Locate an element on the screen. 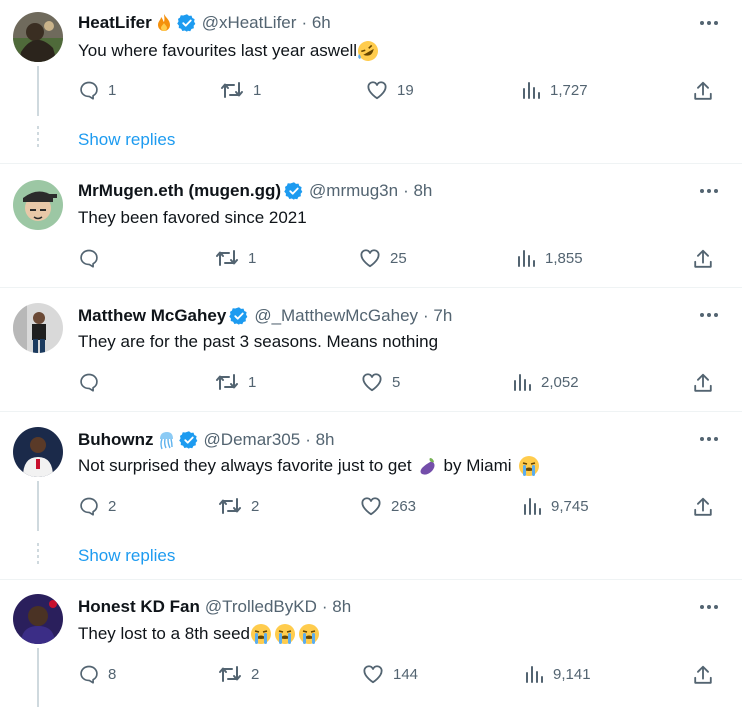 This screenshot has height=707, width=750. timestamp: · 6h is located at coordinates (315, 23).